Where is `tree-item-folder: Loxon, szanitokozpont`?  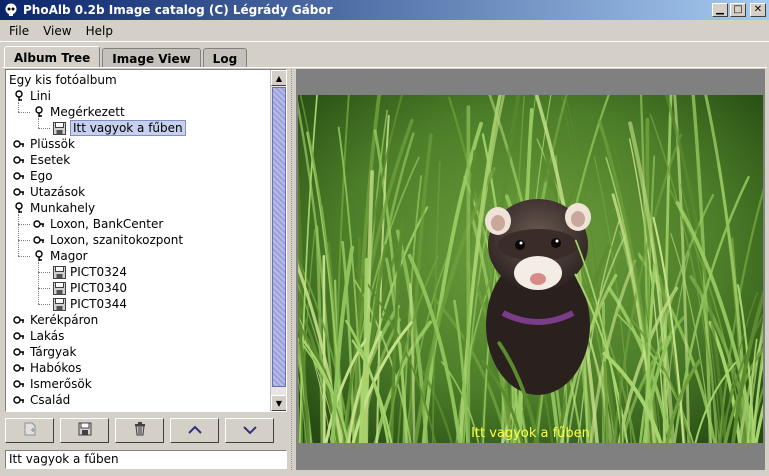
tree-item-folder: Loxon, szanitokozpont is located at coordinates (107, 240).